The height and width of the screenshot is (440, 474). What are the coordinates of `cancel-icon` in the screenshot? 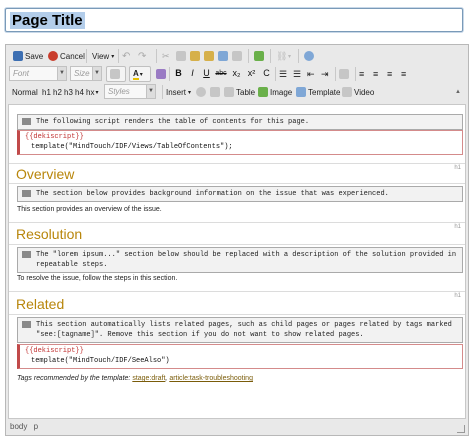 It's located at (53, 56).